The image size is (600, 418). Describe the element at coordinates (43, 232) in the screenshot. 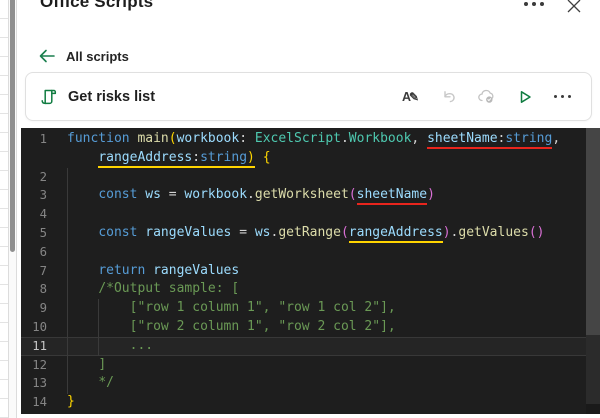

I see `line-number: 5` at that location.